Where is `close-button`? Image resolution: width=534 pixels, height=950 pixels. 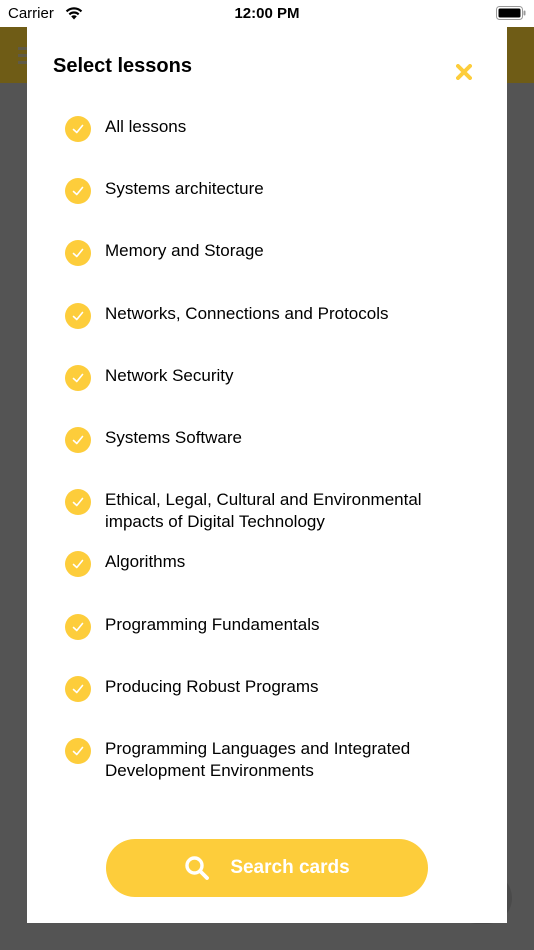 close-button is located at coordinates (464, 72).